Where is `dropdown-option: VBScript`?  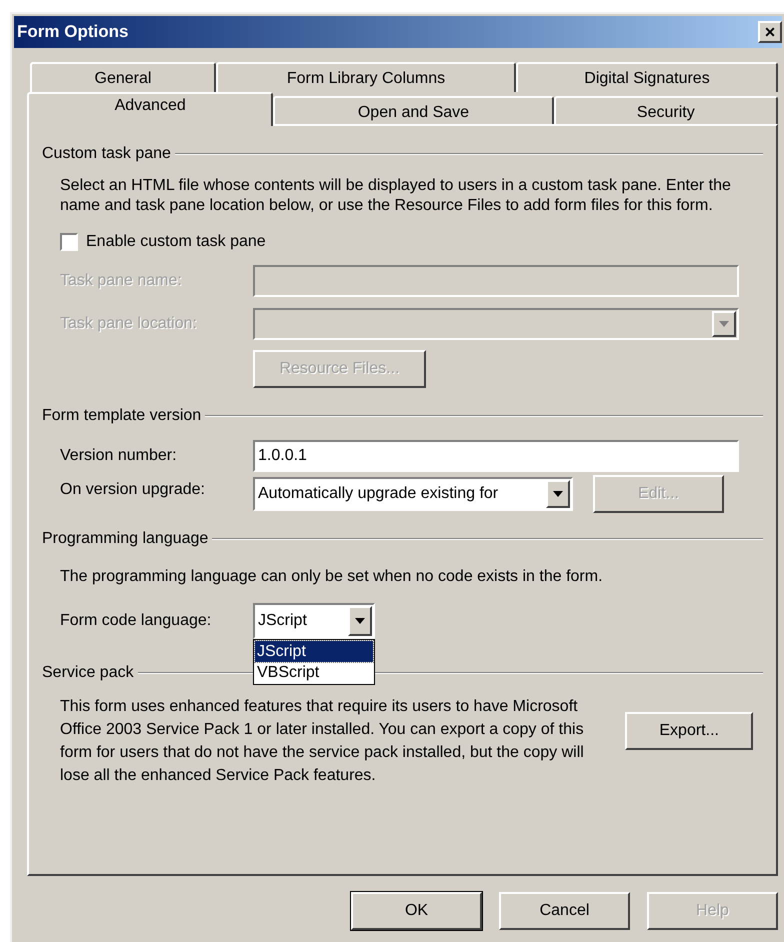
dropdown-option: VBScript is located at coordinates (314, 672).